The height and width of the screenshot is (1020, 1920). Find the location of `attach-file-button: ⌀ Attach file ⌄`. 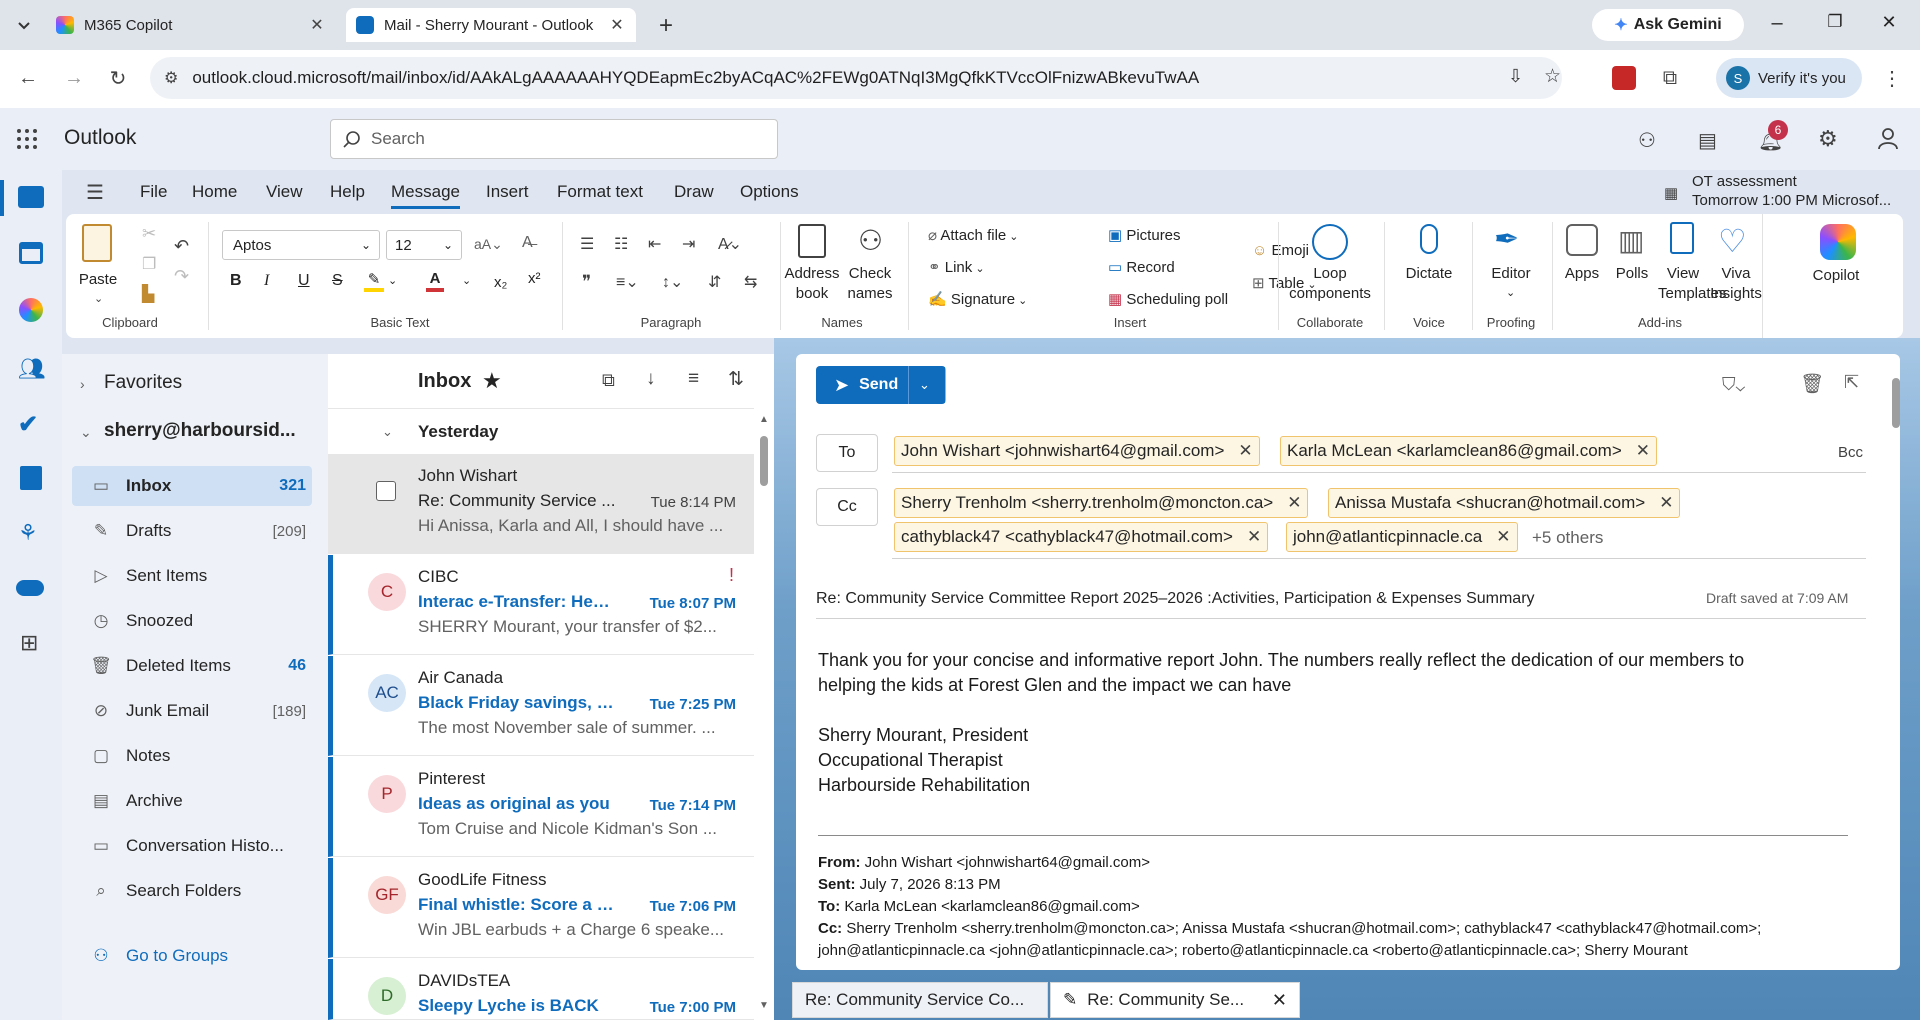

attach-file-button: ⌀ Attach file ⌄ is located at coordinates (973, 235).